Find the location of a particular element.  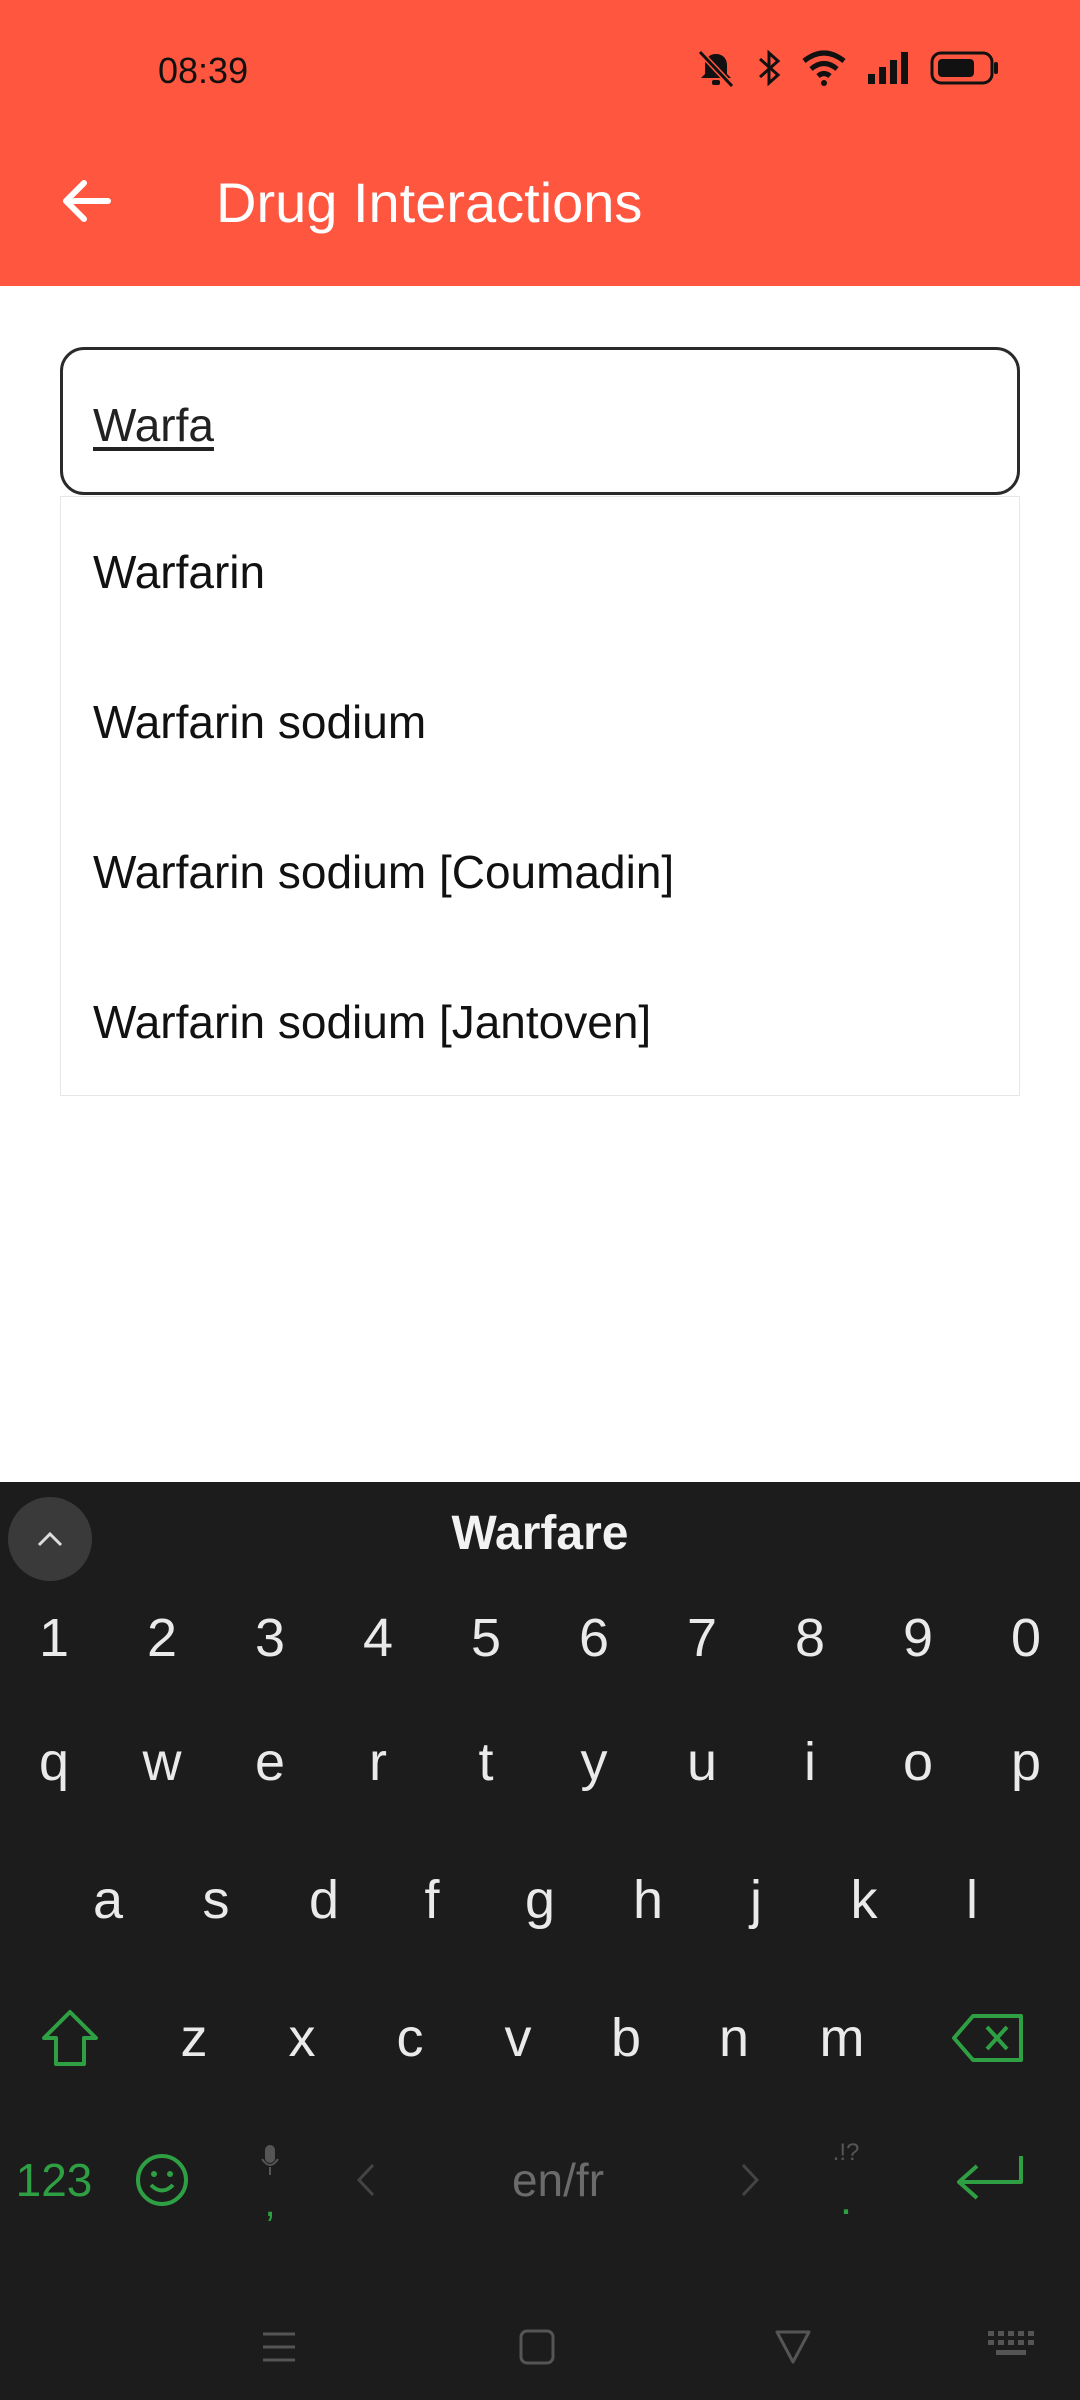

key-8: 8 is located at coordinates (810, 1638).